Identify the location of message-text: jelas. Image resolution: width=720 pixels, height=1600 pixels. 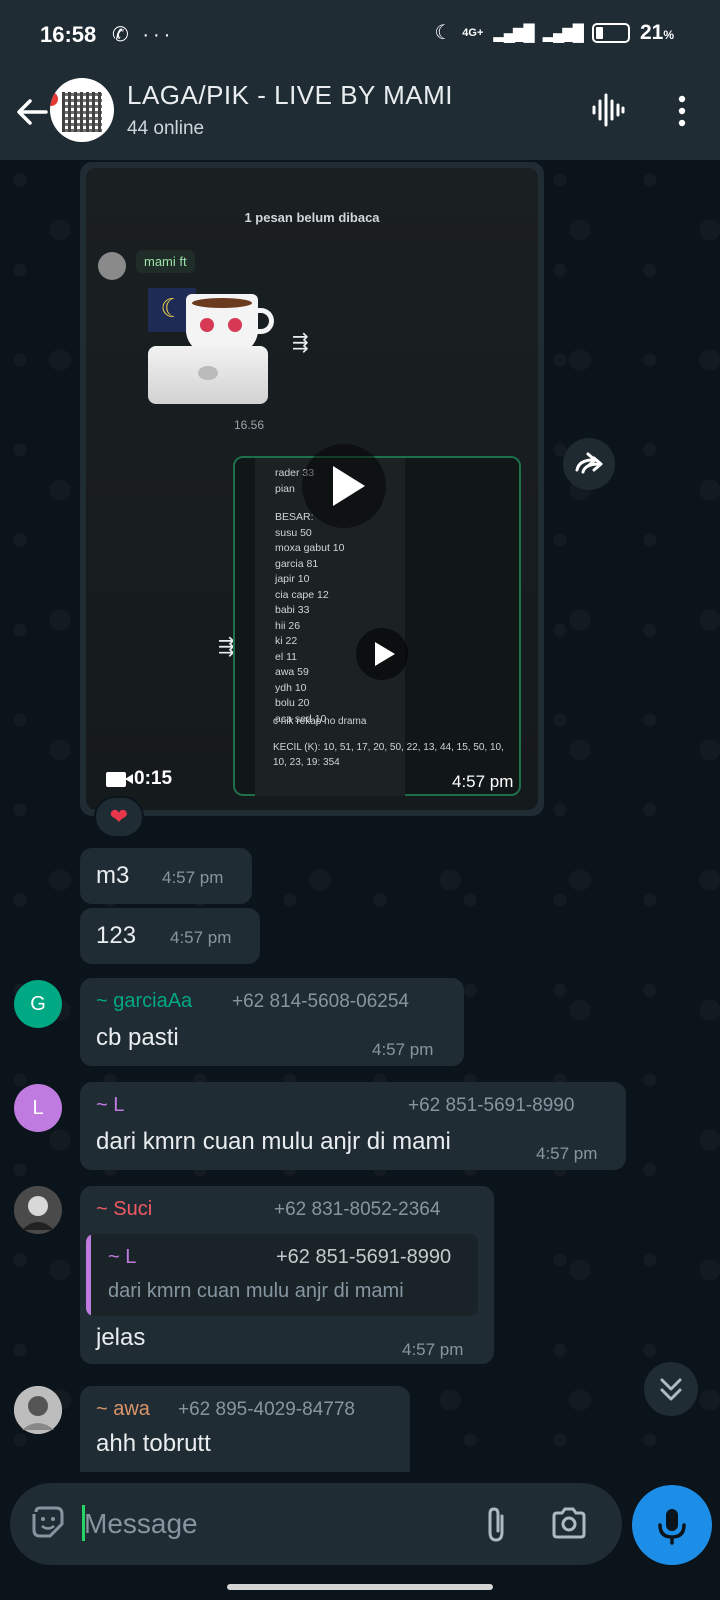
(121, 1337).